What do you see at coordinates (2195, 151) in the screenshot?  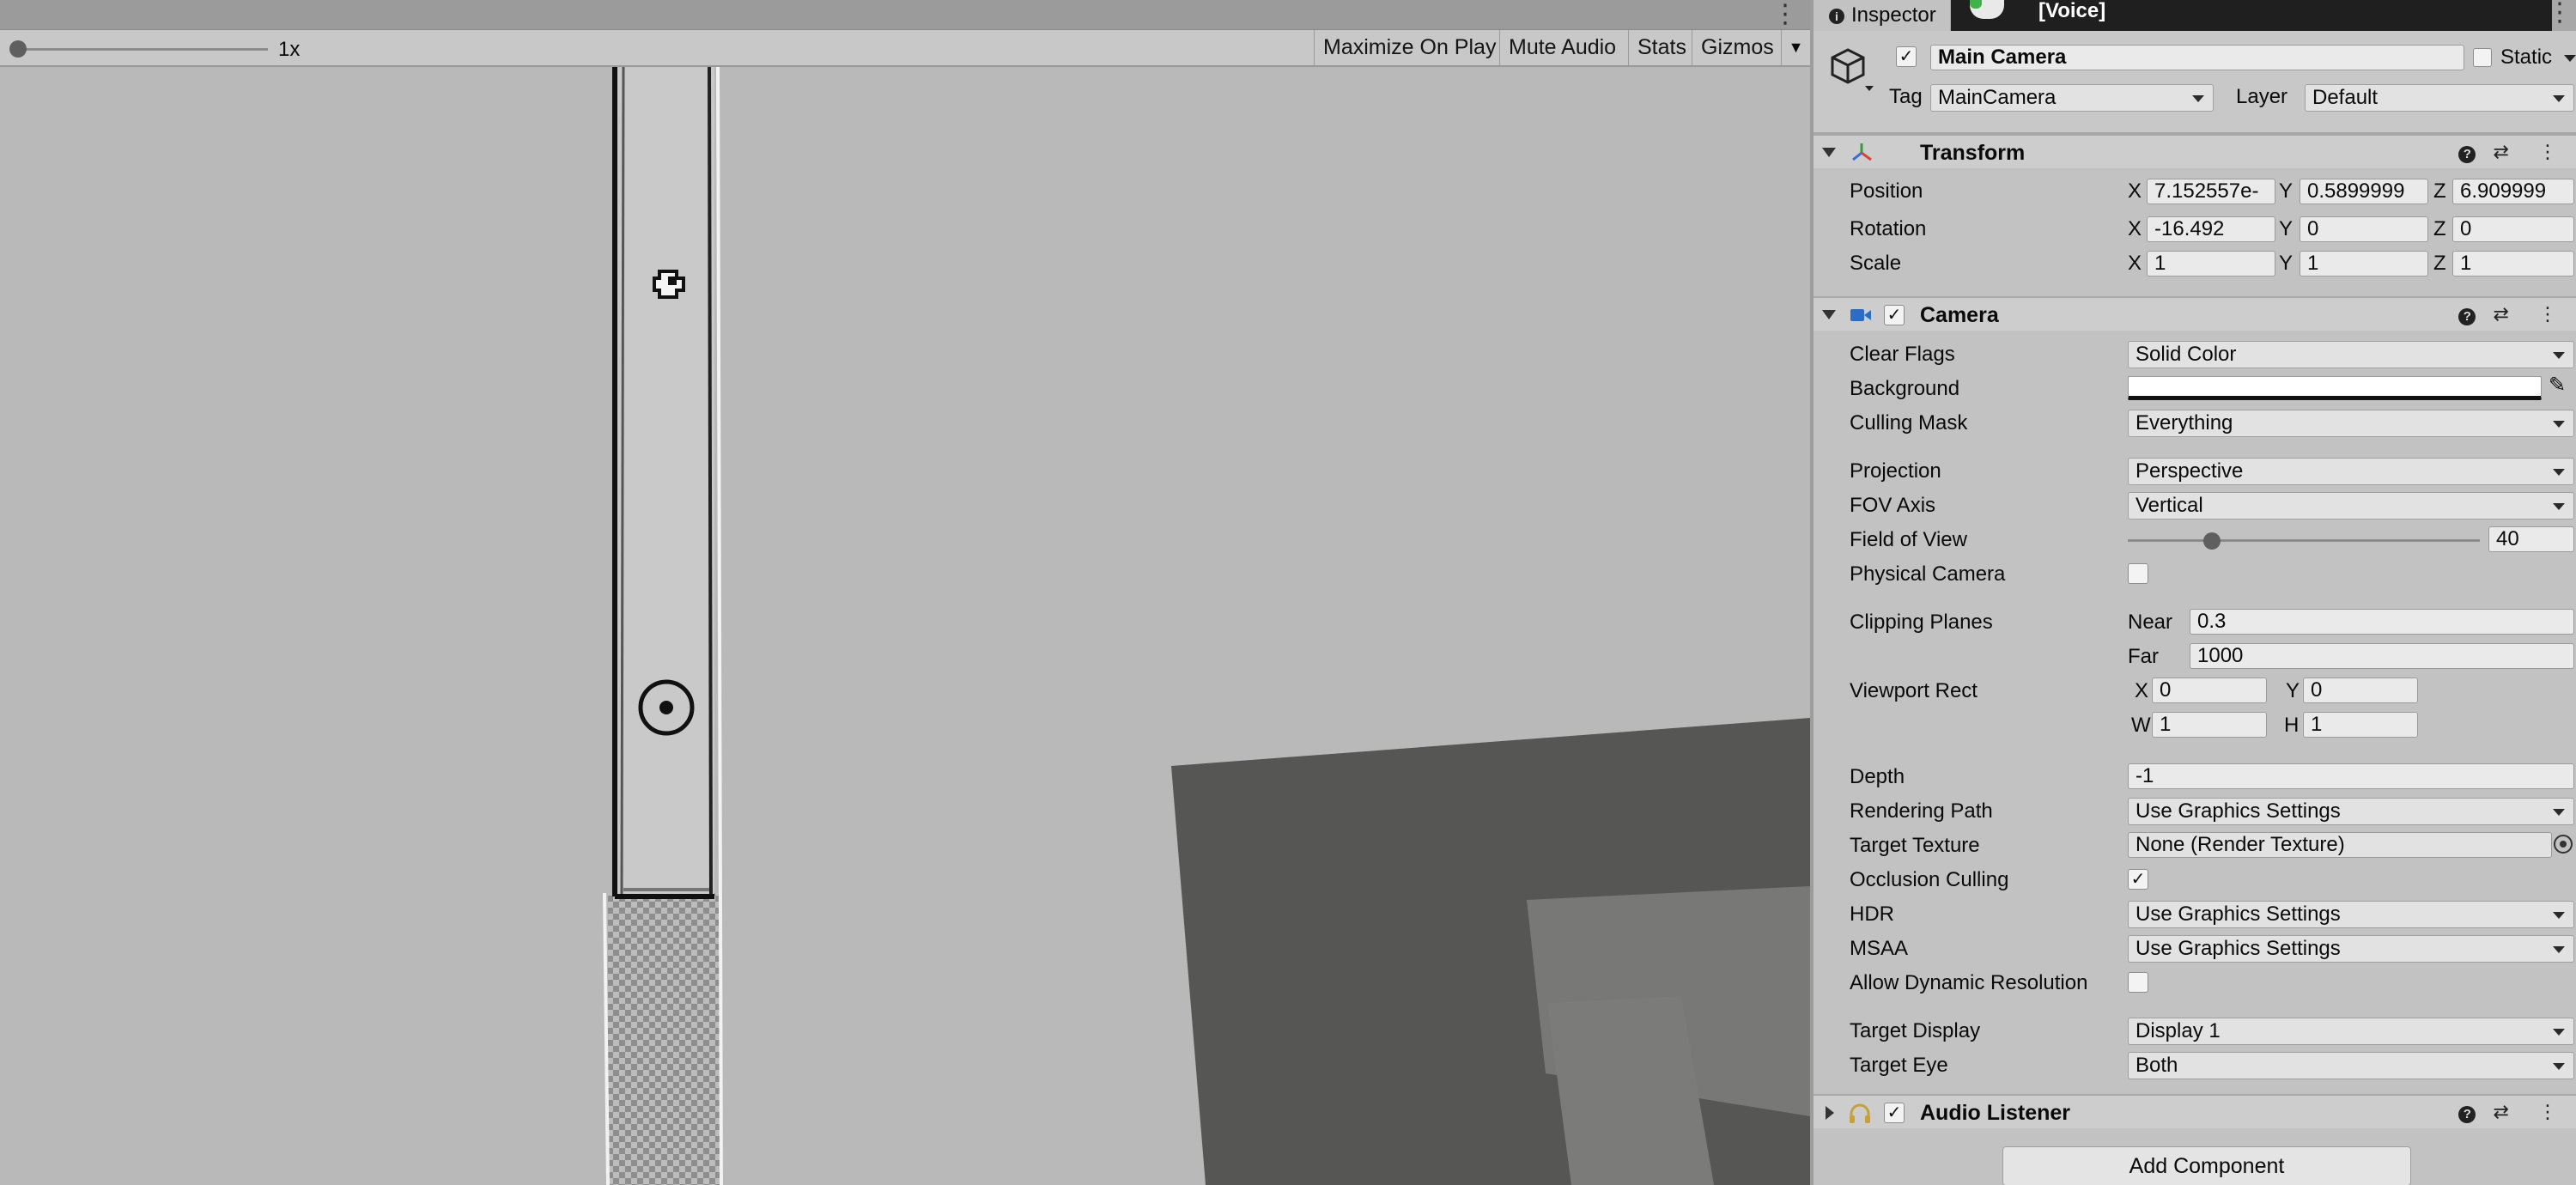 I see `transform-header: Transform ? ⇄ ⋮` at bounding box center [2195, 151].